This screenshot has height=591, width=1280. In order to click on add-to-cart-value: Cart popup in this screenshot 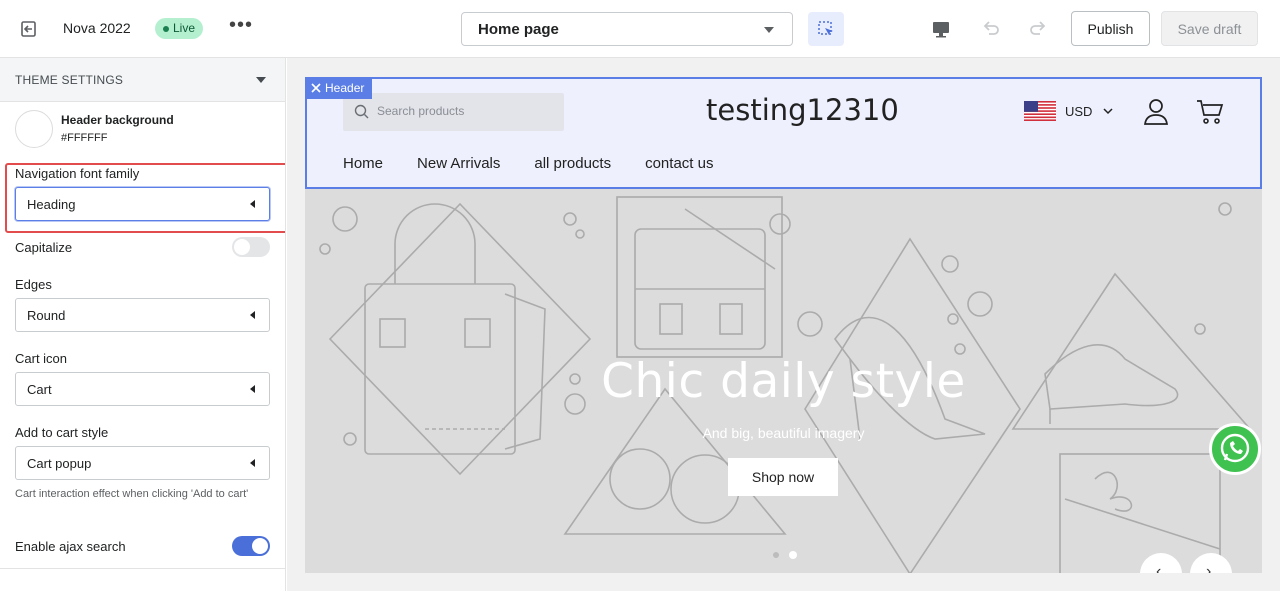, I will do `click(59, 463)`.